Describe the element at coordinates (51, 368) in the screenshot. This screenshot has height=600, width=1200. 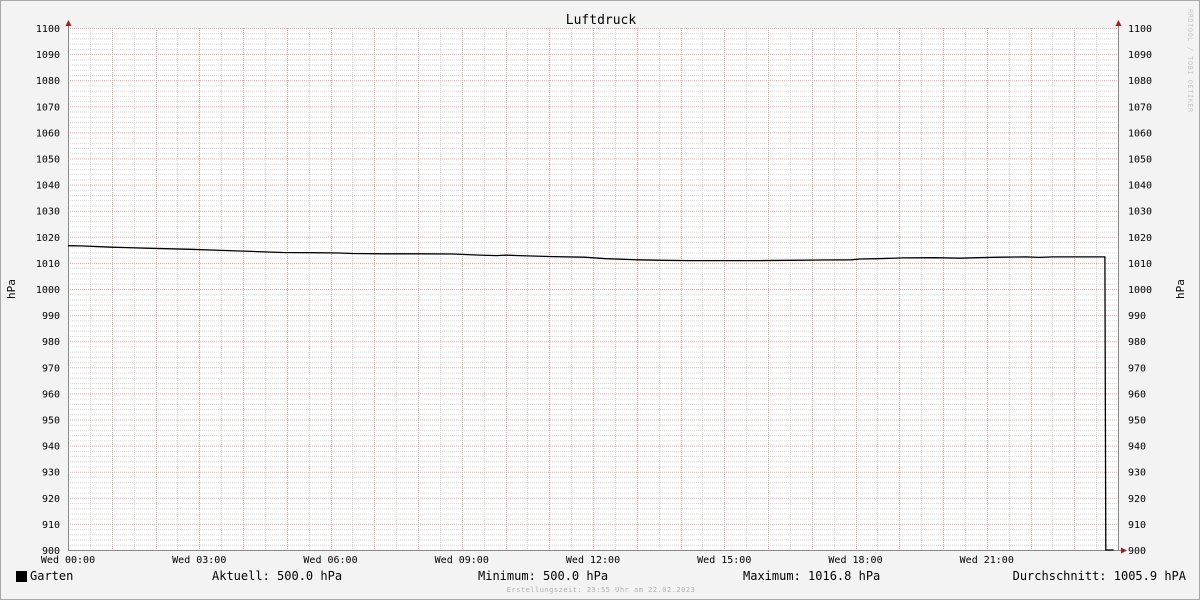
I see `y-tick-label-left: 970` at that location.